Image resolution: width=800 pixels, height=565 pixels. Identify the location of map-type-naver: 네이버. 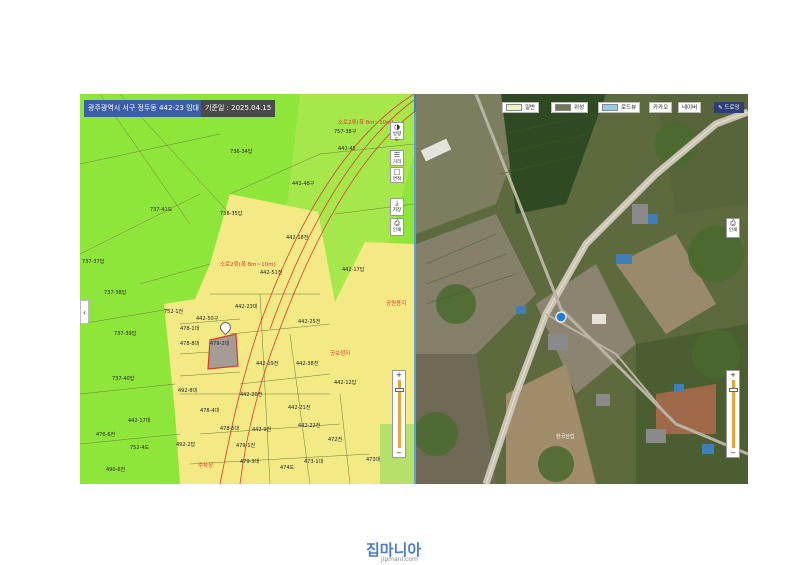
(690, 107).